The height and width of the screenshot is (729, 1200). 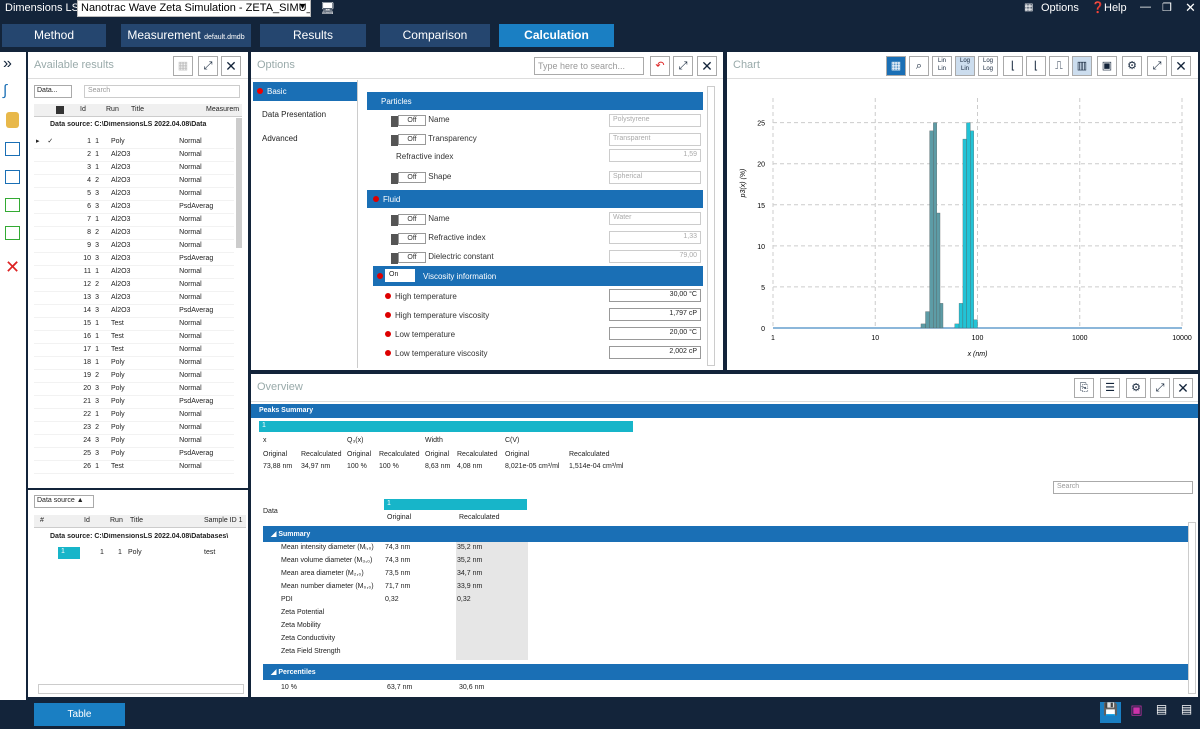 What do you see at coordinates (12, 177) in the screenshot?
I see `table-refresh-icon` at bounding box center [12, 177].